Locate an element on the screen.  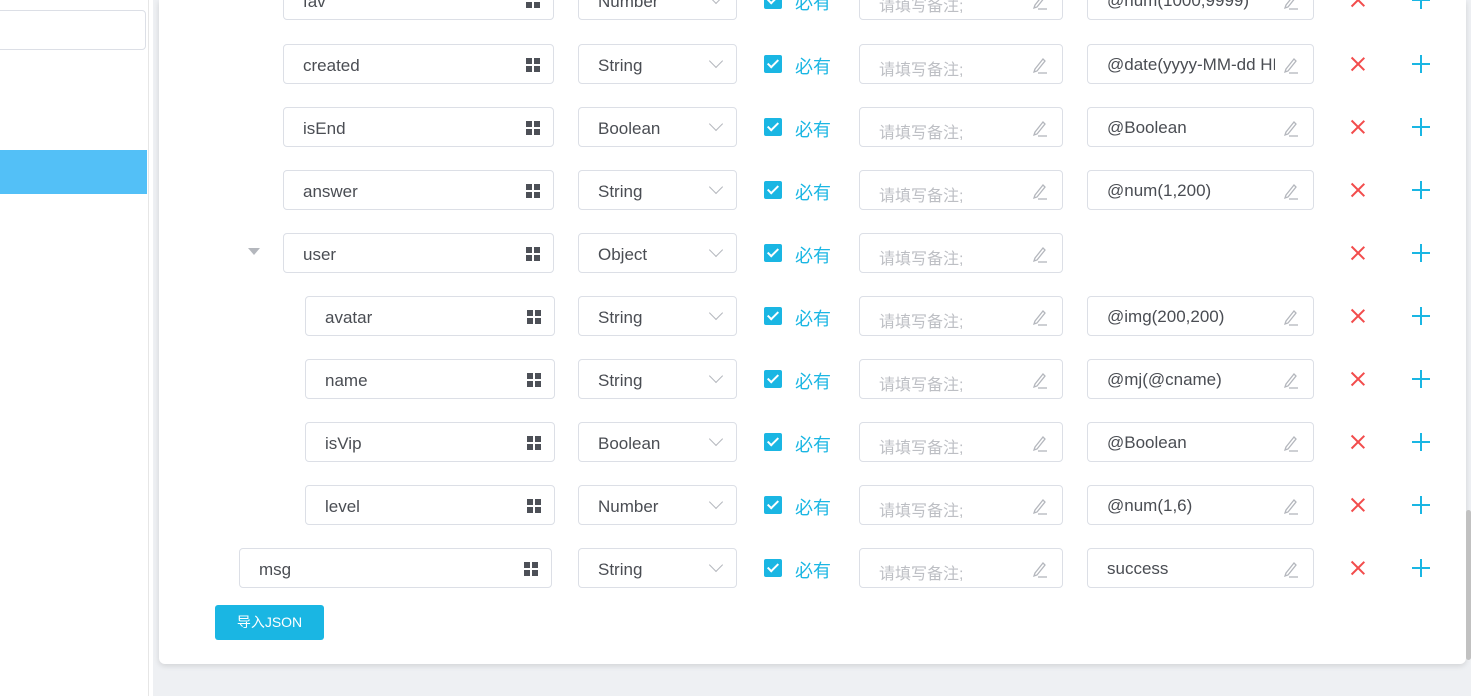
mock-input: @num(1,6) is located at coordinates (1200, 505).